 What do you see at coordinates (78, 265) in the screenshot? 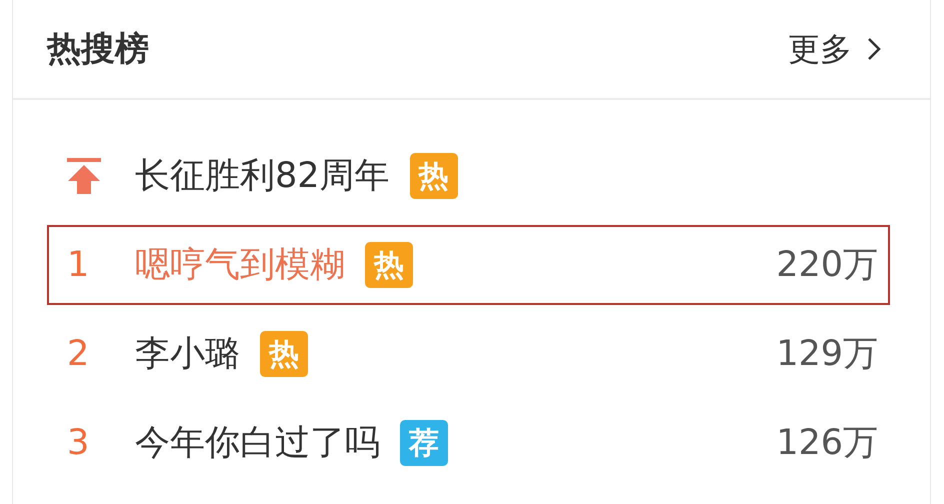
I see `rank-number: 1` at bounding box center [78, 265].